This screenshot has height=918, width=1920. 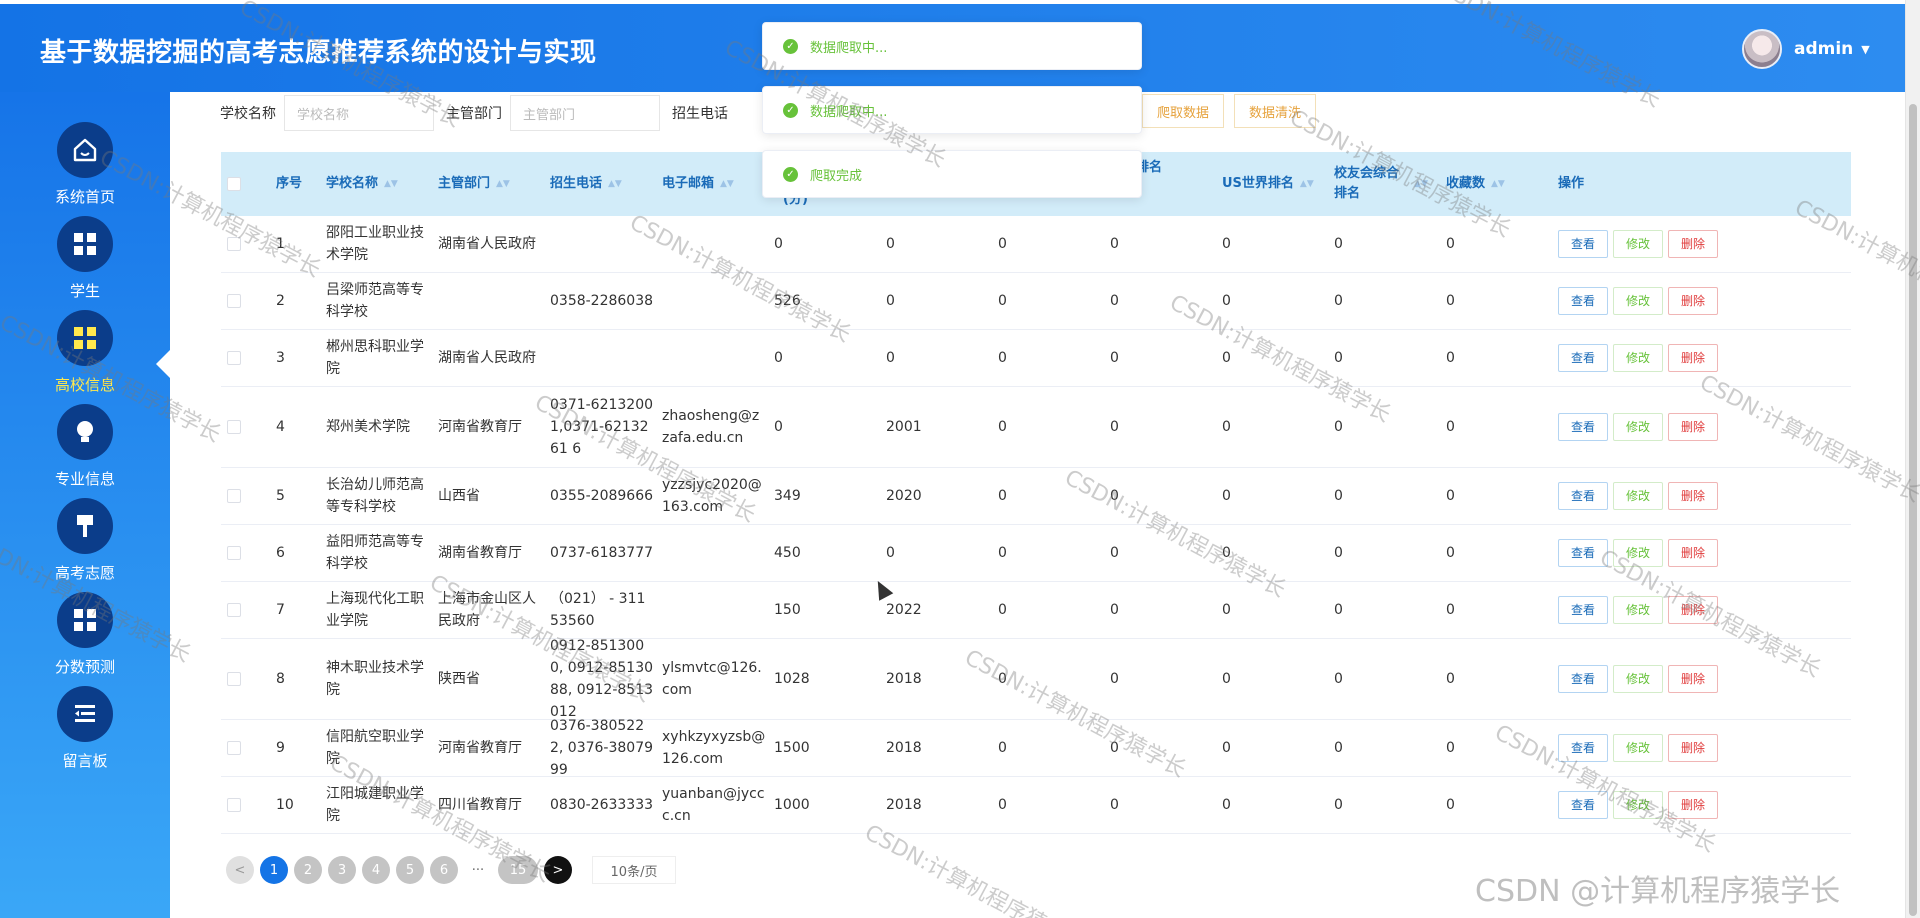 What do you see at coordinates (85, 244) in the screenshot?
I see `grid-icon` at bounding box center [85, 244].